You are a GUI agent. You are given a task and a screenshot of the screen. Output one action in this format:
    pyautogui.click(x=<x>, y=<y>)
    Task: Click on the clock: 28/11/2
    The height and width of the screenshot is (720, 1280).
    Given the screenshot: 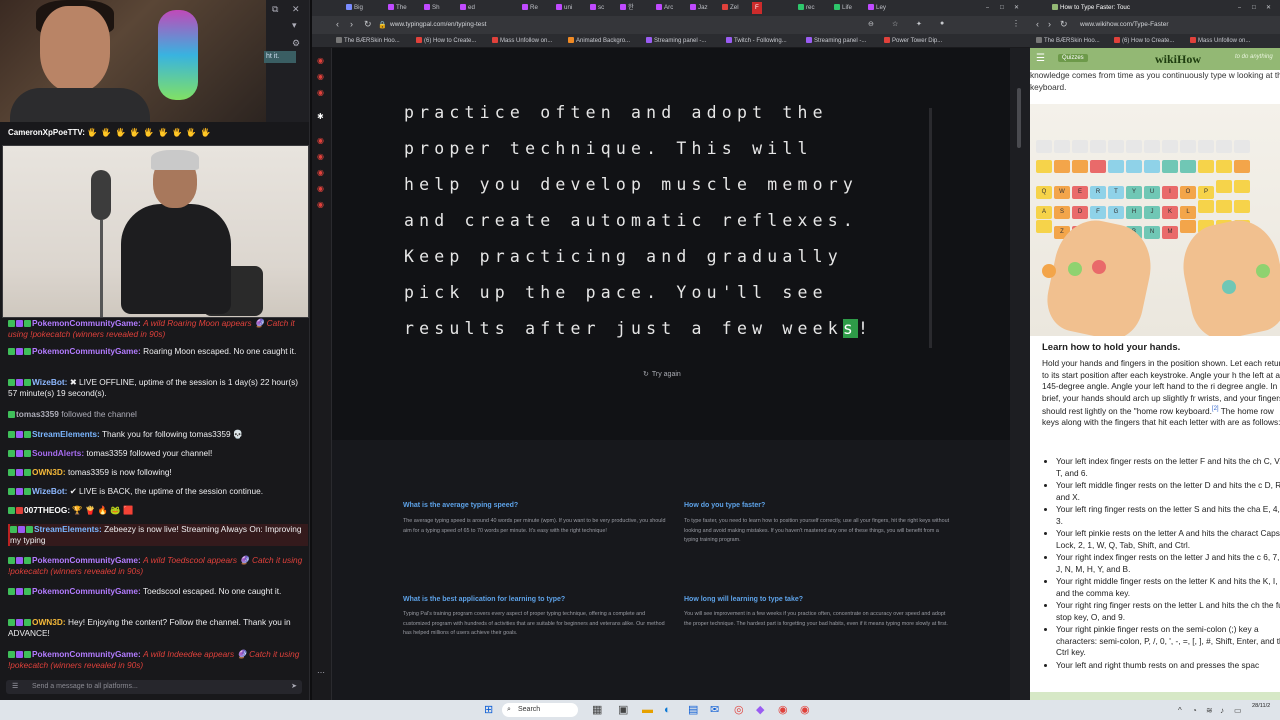 What is the action you would take?
    pyautogui.click(x=1261, y=706)
    